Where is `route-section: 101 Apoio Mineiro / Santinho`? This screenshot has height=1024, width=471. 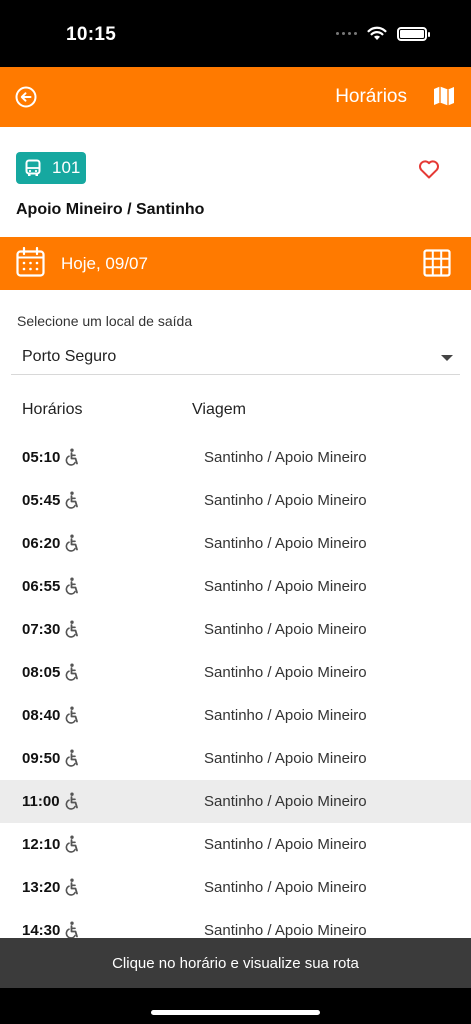 route-section: 101 Apoio Mineiro / Santinho is located at coordinates (235, 182).